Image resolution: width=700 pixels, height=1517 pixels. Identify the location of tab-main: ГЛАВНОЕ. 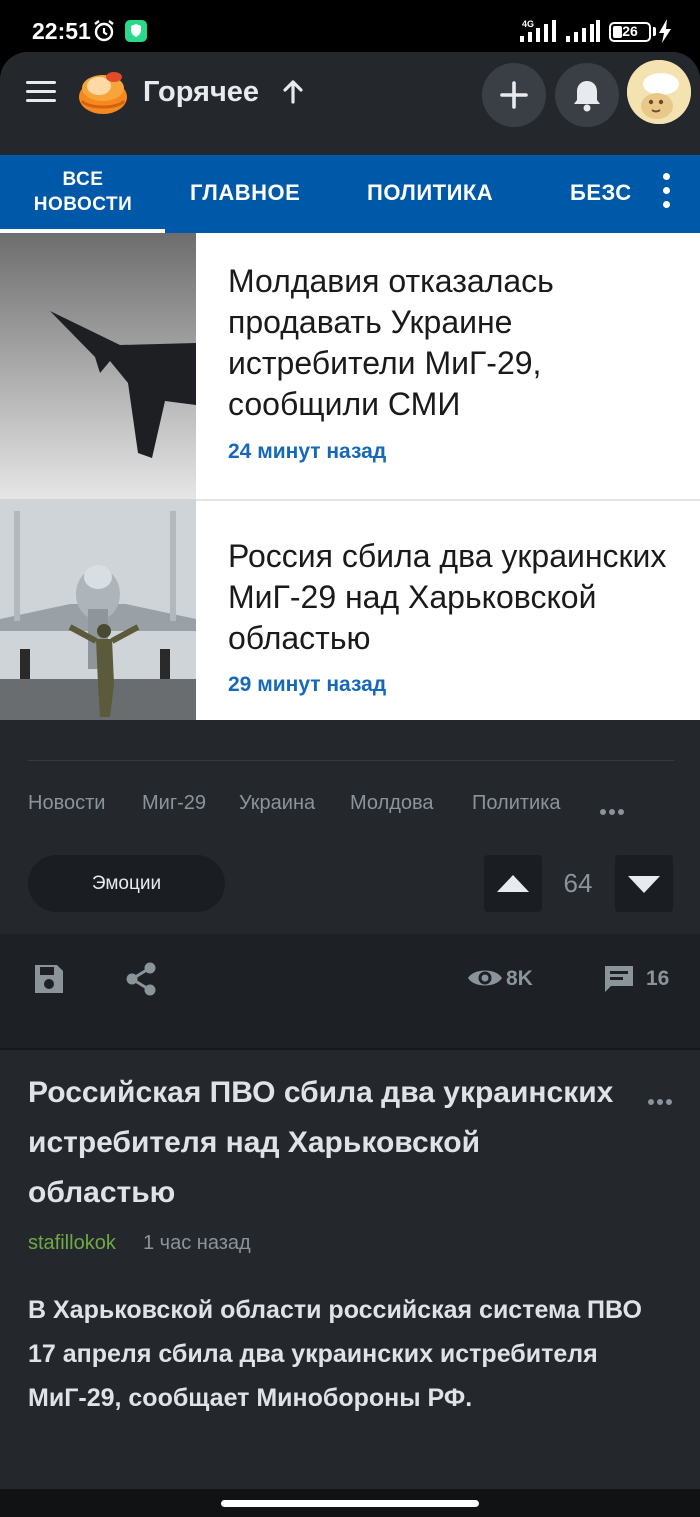
(245, 193).